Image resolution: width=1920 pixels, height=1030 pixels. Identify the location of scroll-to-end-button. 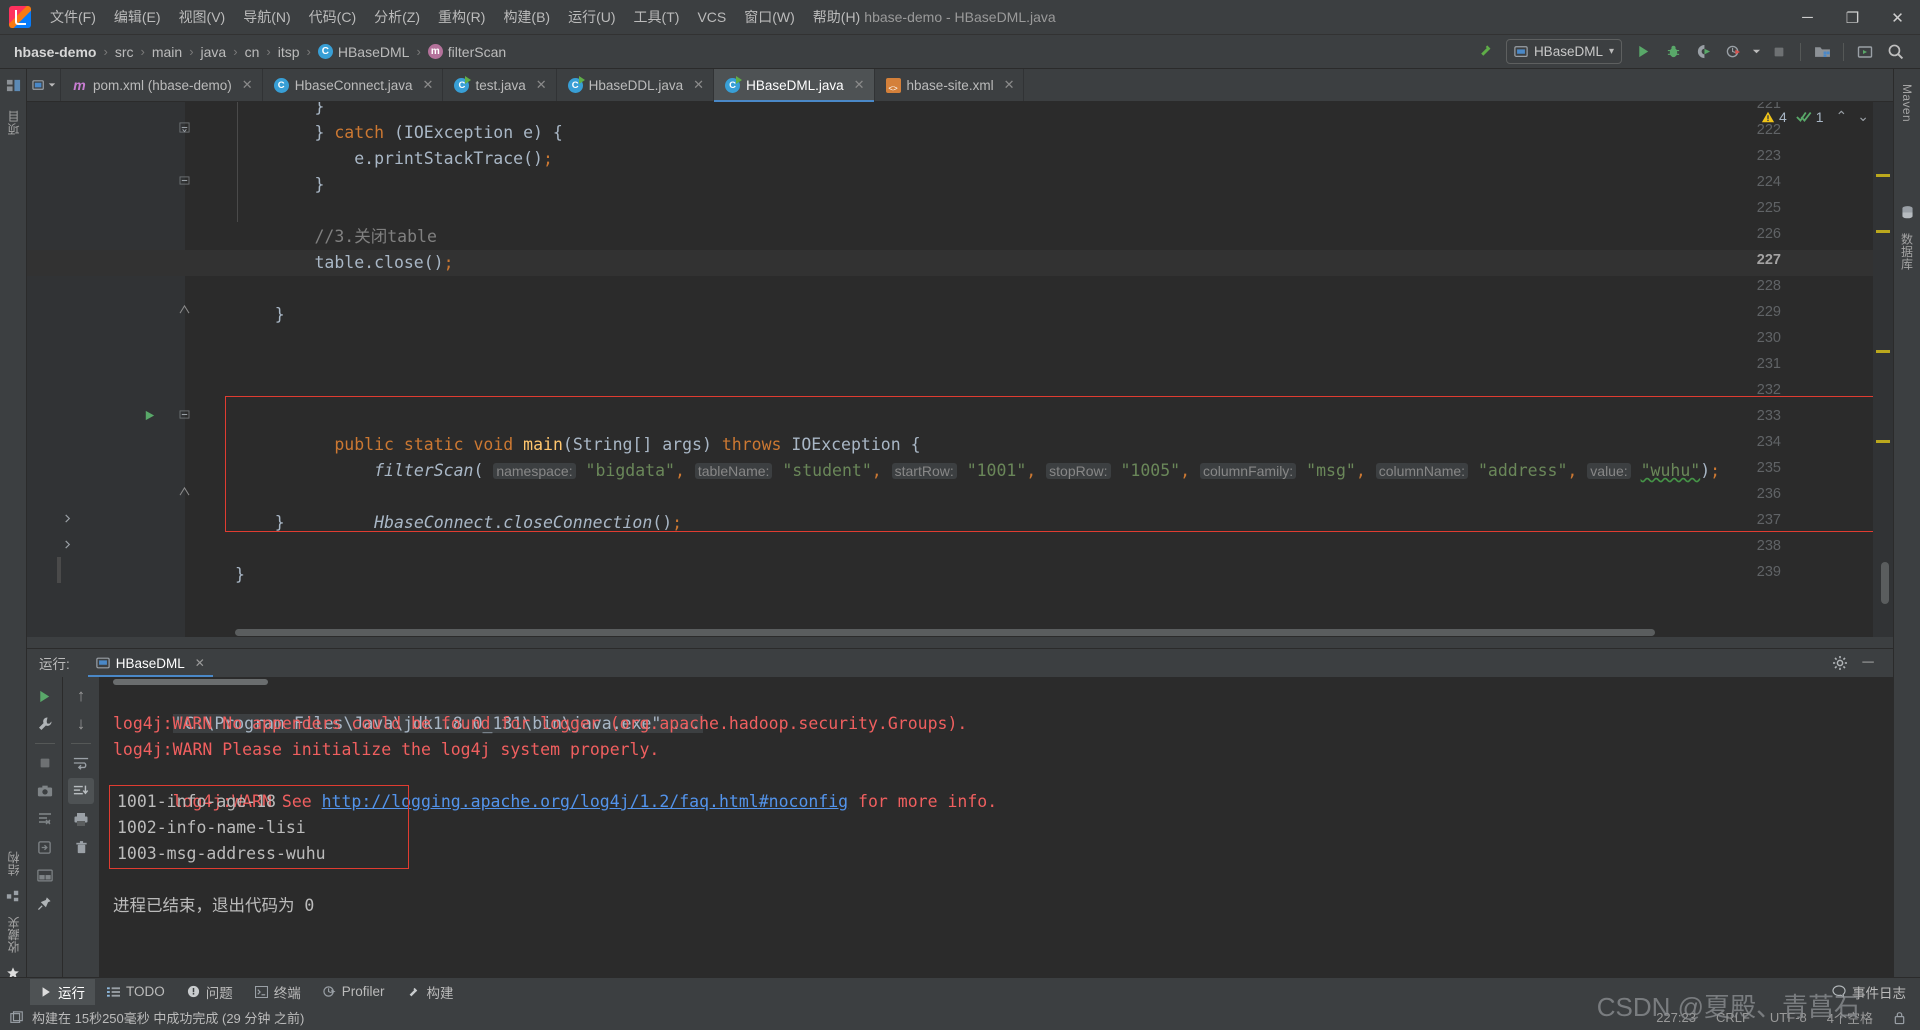
(81, 791).